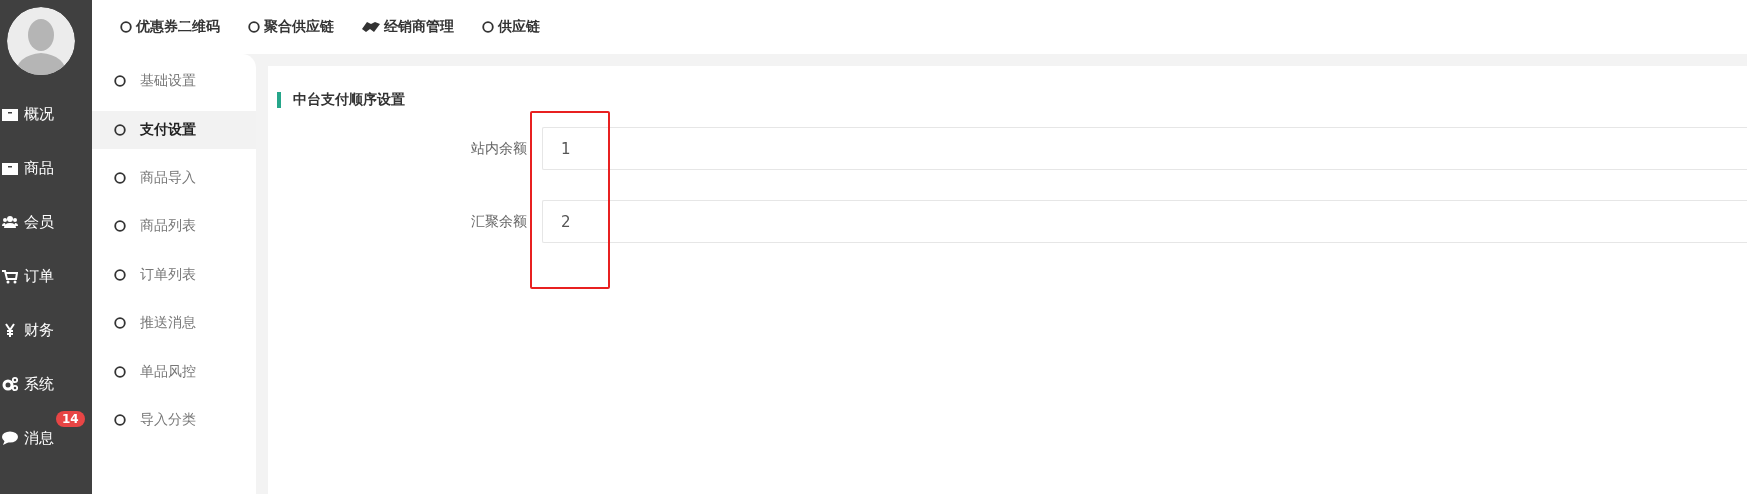 This screenshot has height=494, width=1747. Describe the element at coordinates (408, 27) in the screenshot. I see `top-menu-item: 经销商管理` at that location.